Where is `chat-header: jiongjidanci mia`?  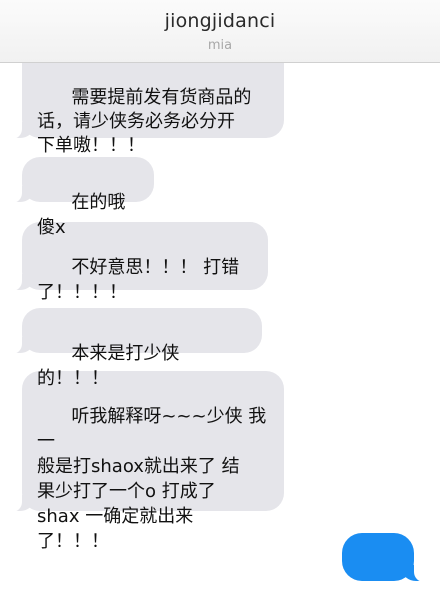
chat-header: jiongjidanci mia is located at coordinates (220, 31).